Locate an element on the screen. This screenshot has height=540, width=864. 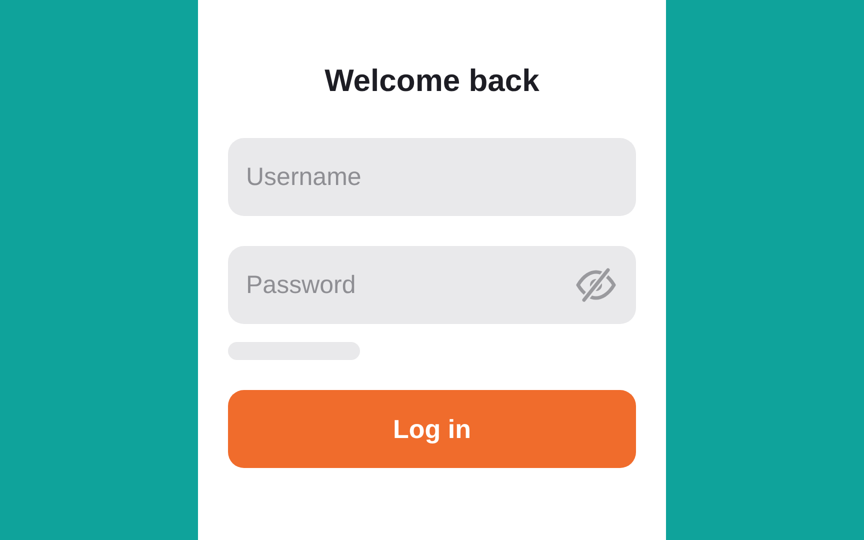
login-button: Log in is located at coordinates (432, 429).